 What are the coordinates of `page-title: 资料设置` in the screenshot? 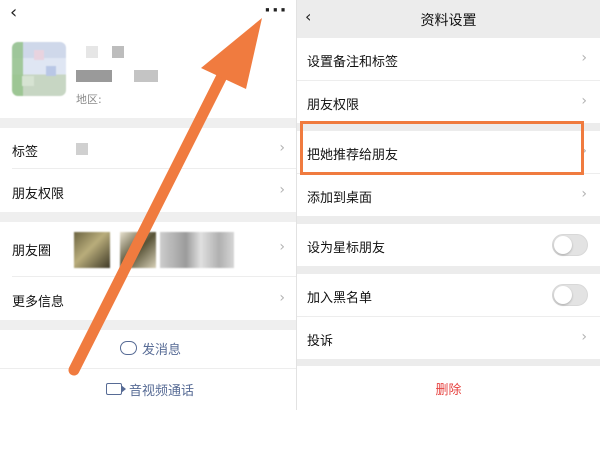 It's located at (448, 21).